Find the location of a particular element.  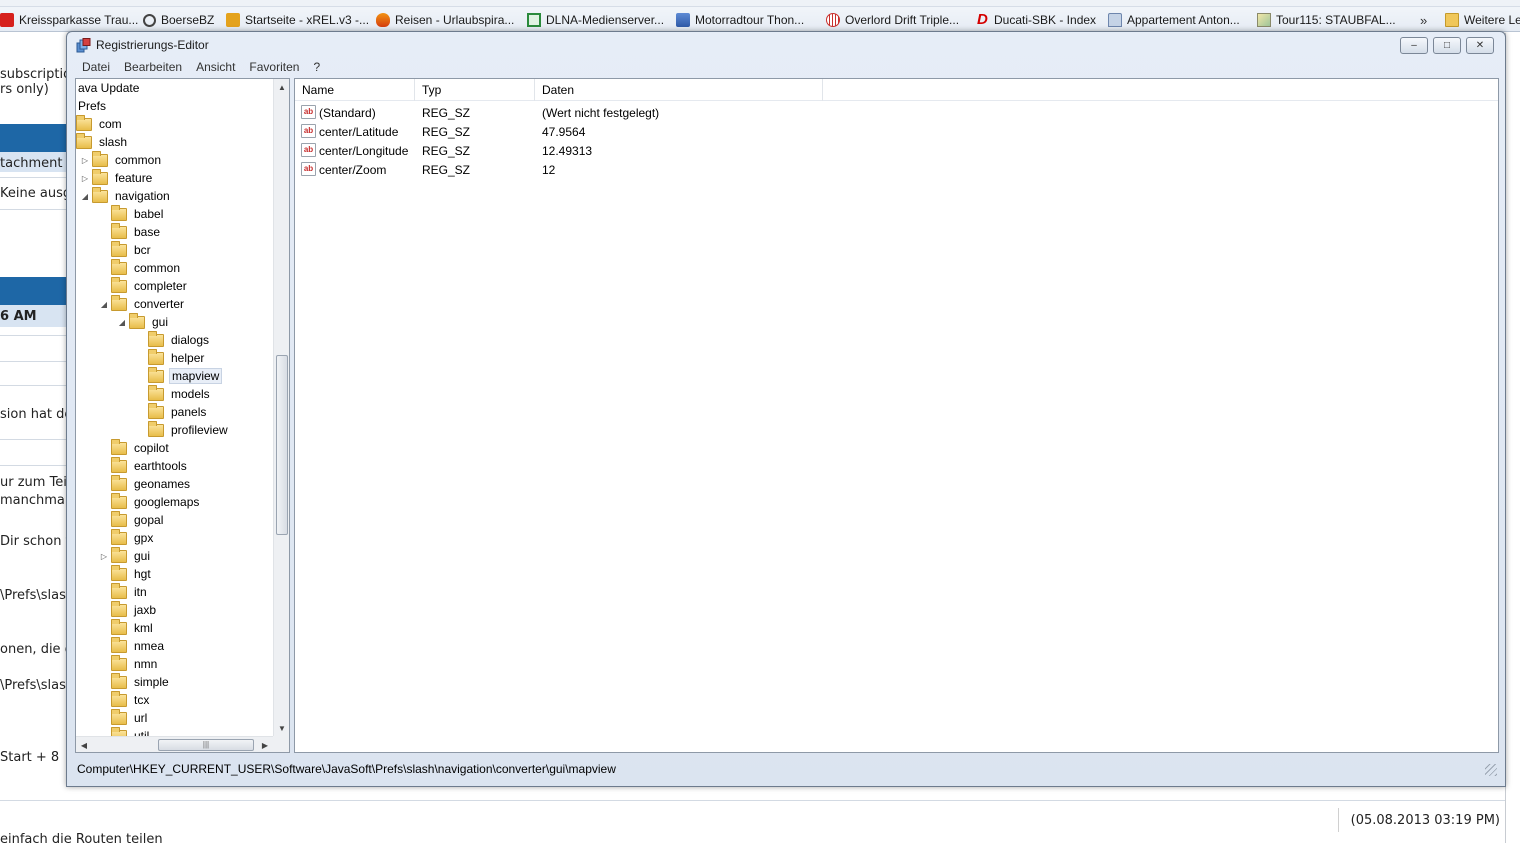

bookmark-boersebz: BoerseBZ is located at coordinates (178, 20).